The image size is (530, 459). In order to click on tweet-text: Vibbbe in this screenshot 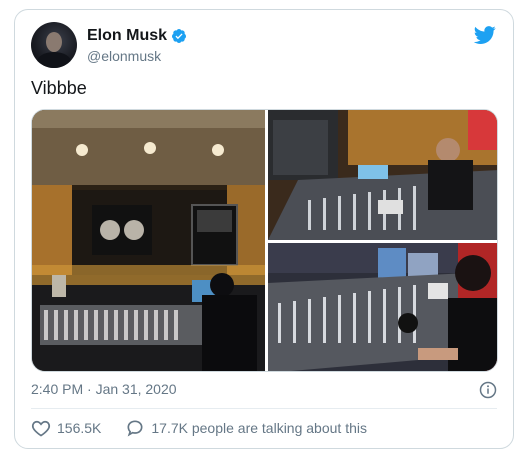, I will do `click(59, 88)`.